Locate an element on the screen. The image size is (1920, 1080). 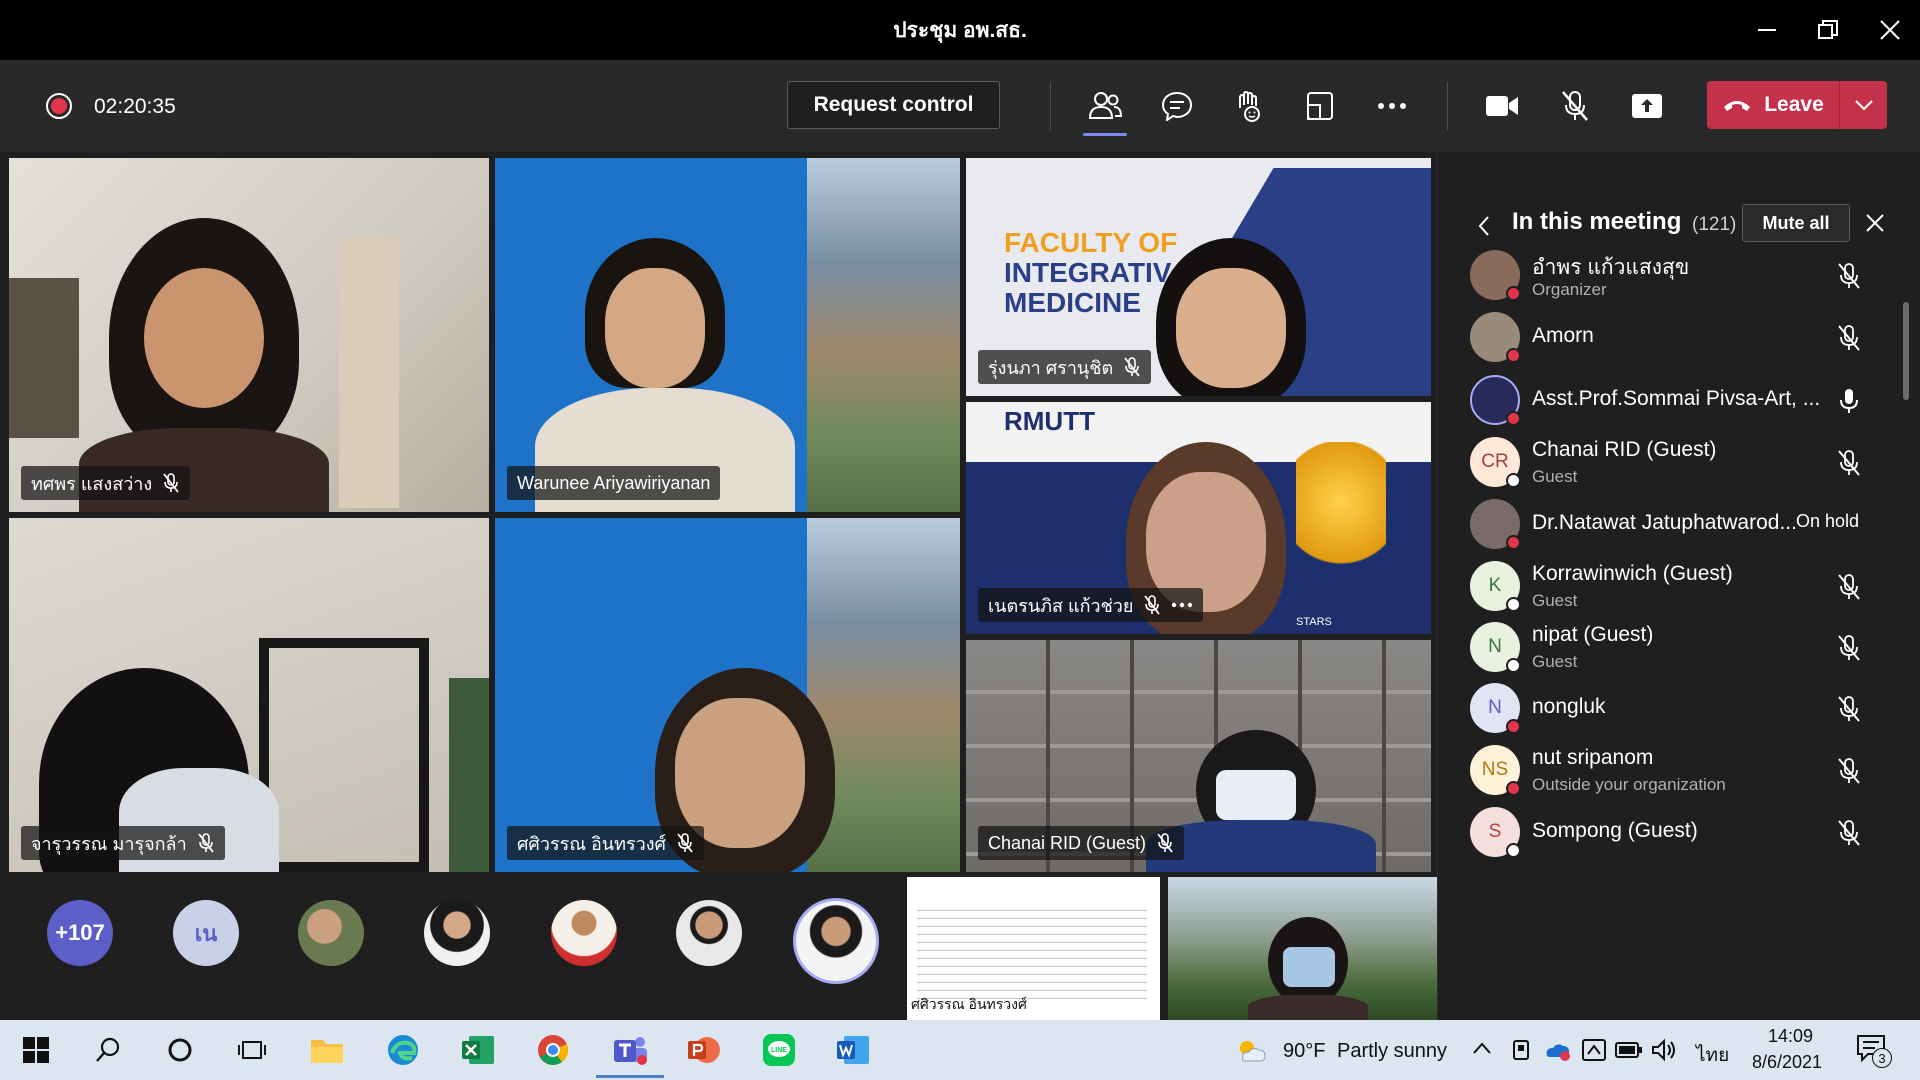
participant-row: Dr.Natawat Jatuphatwarod... On hold is located at coordinates (1673, 524).